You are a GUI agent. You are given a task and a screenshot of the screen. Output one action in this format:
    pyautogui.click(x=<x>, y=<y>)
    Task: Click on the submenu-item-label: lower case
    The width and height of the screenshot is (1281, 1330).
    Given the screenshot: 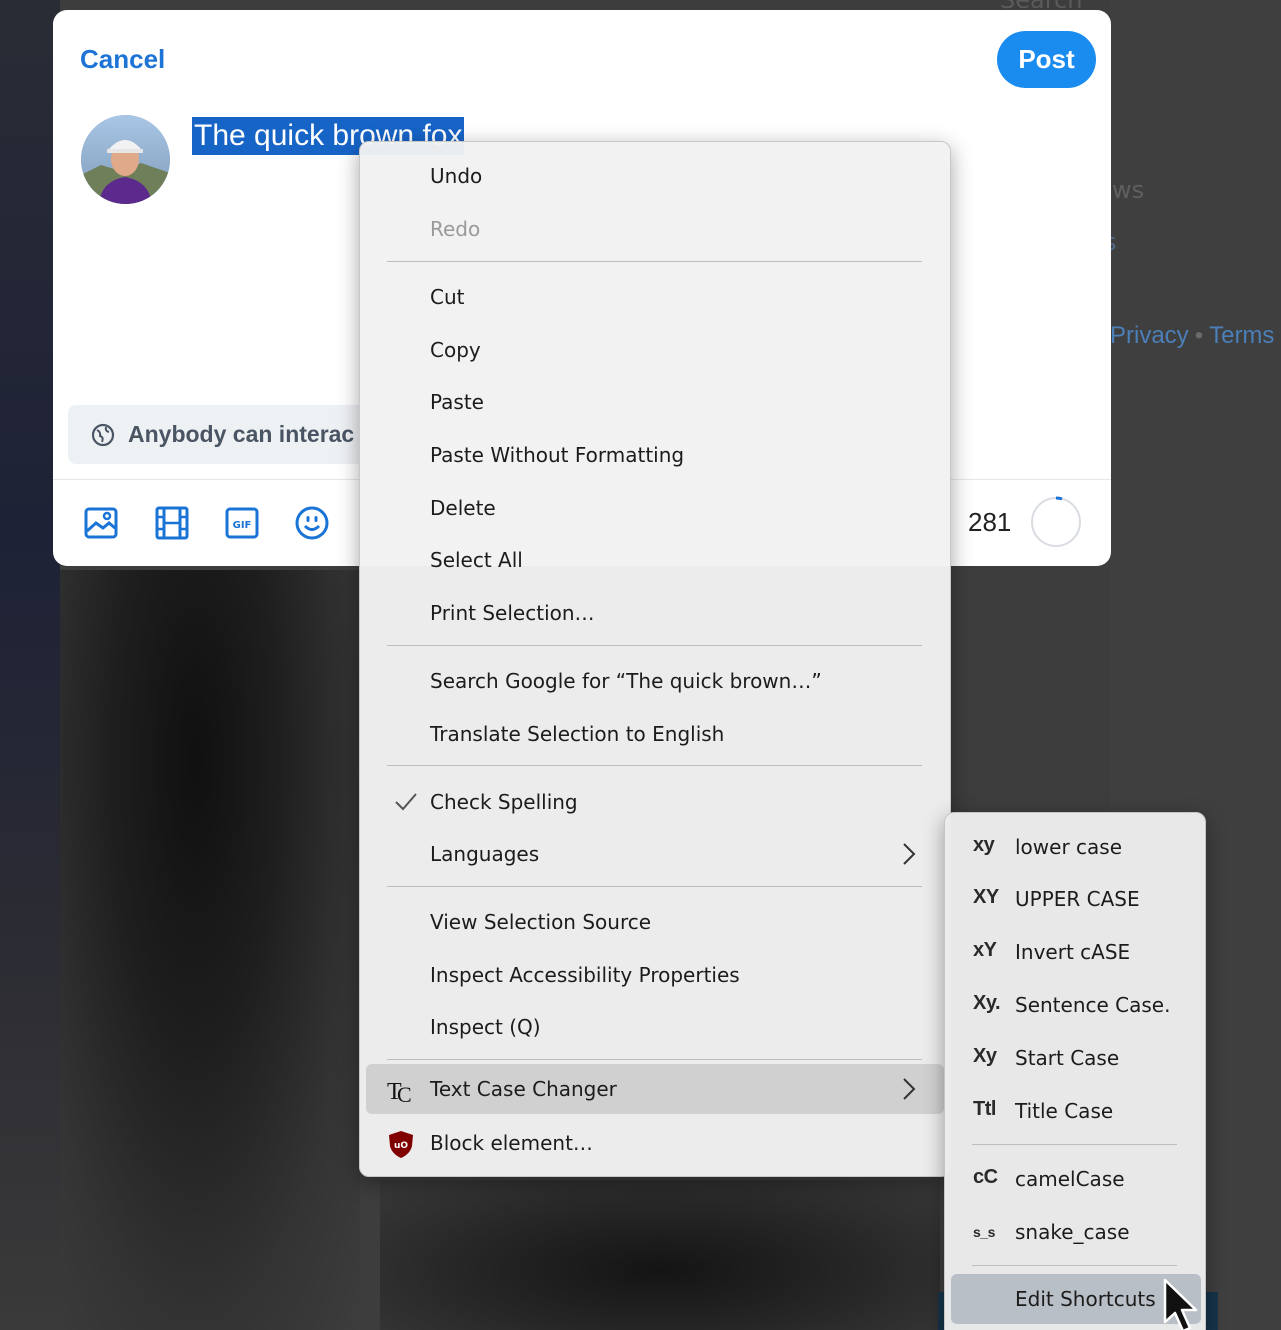 What is the action you would take?
    pyautogui.click(x=1069, y=847)
    